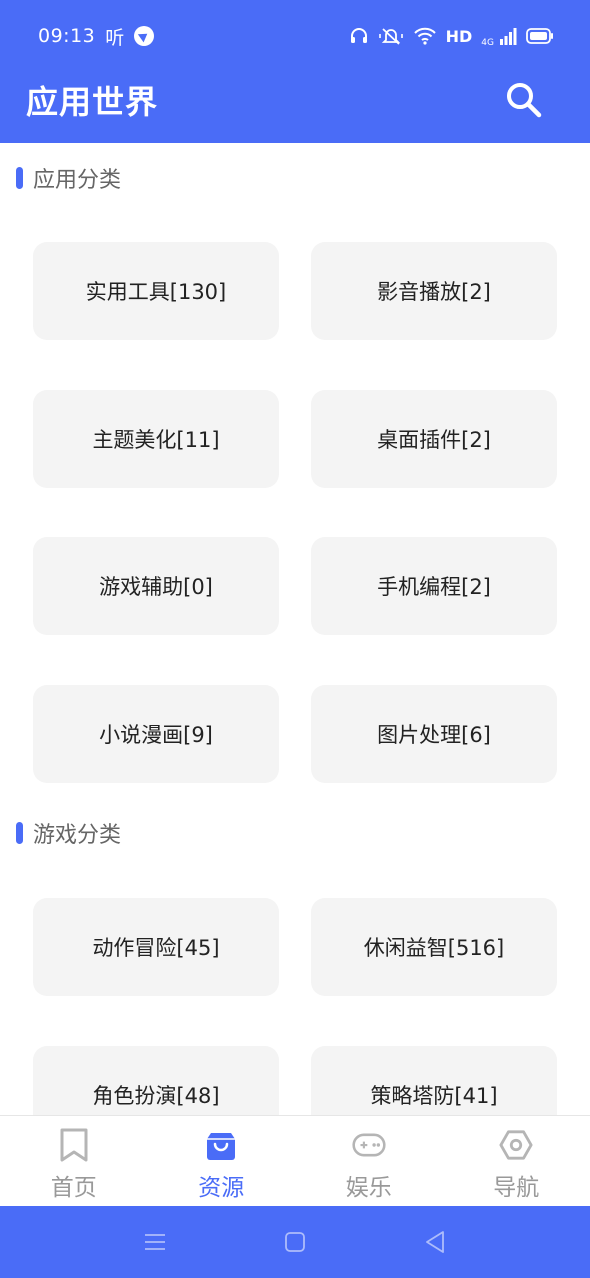 The width and height of the screenshot is (590, 1278). Describe the element at coordinates (434, 947) in the screenshot. I see `category-card: 休闲益智[516]` at that location.